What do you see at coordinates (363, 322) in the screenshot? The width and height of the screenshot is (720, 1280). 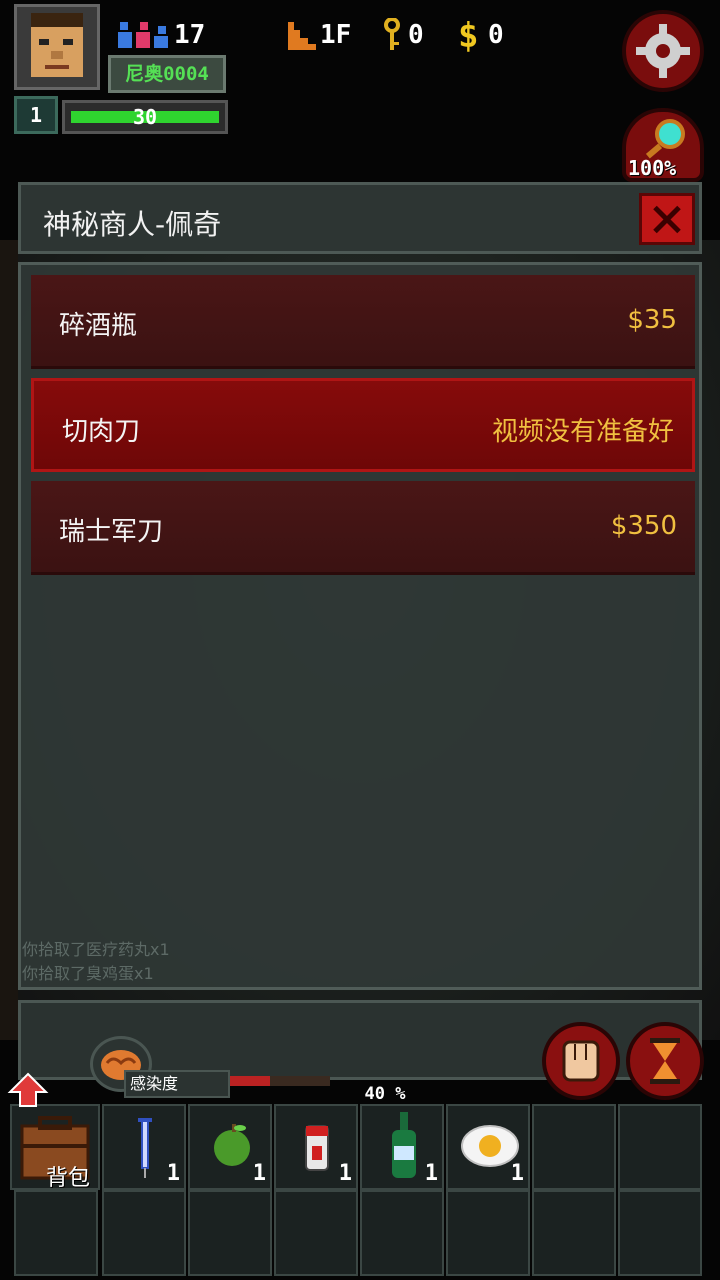 I see `shop-item-row: 碎酒瓶 $35` at bounding box center [363, 322].